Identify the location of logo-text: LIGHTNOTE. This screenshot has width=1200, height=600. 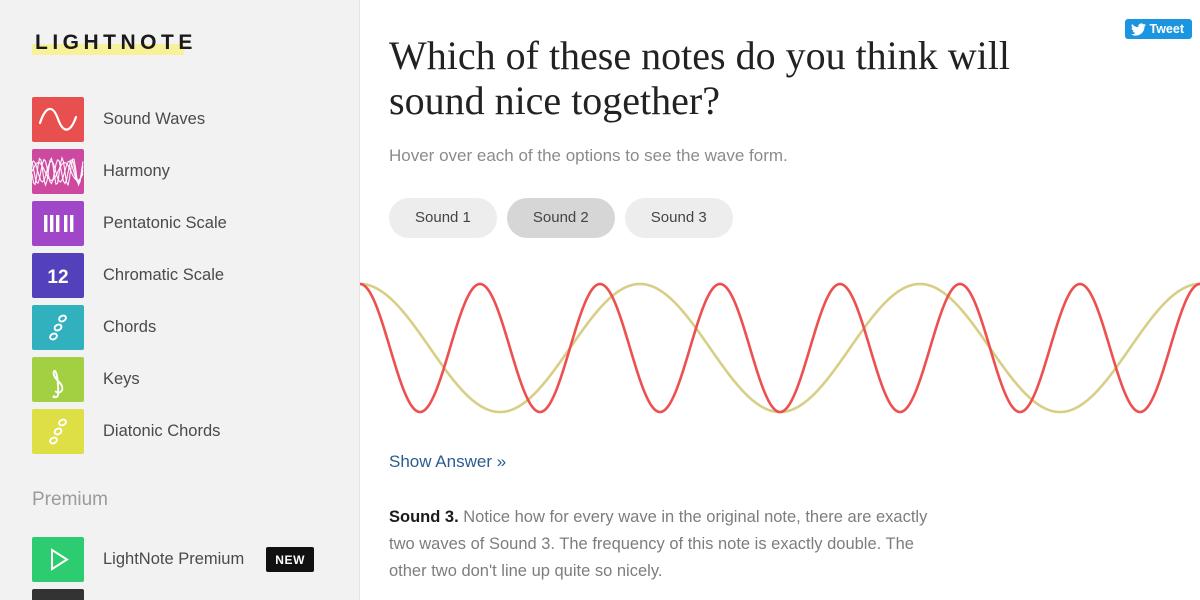
(116, 42).